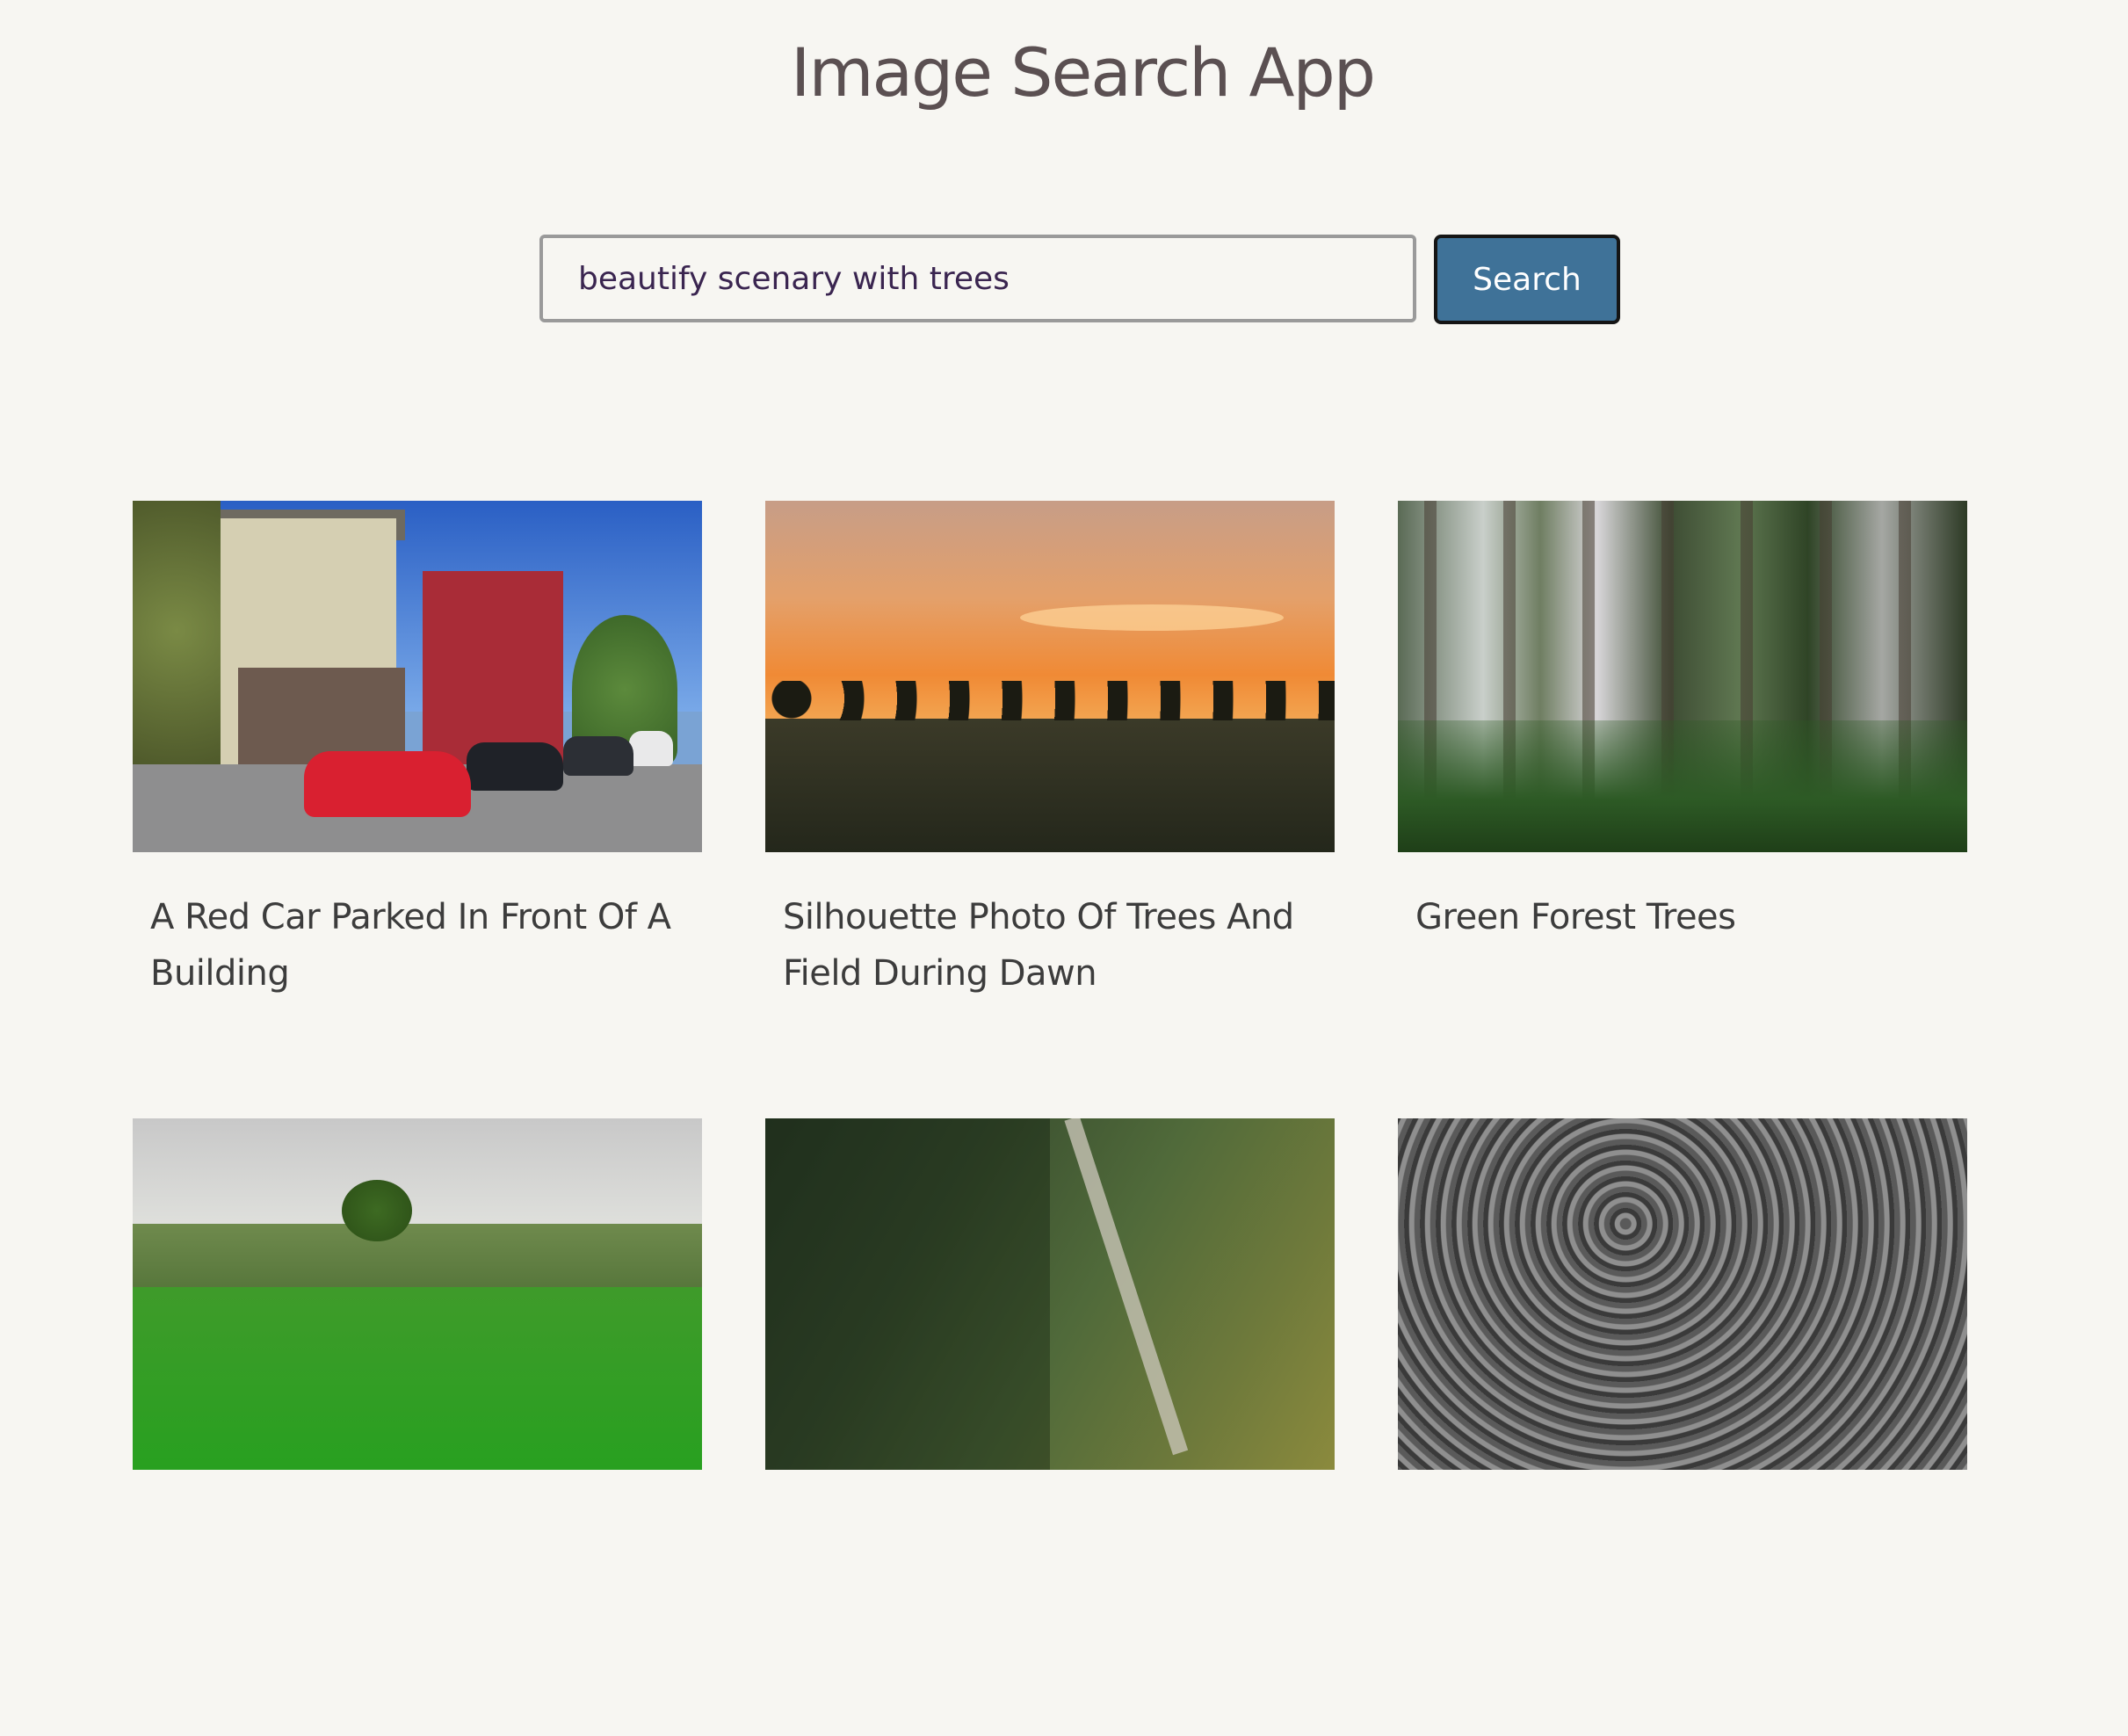 The width and height of the screenshot is (2128, 1736). Describe the element at coordinates (410, 945) in the screenshot. I see `result-title: A Red Car Parked In Front Of A Building` at that location.